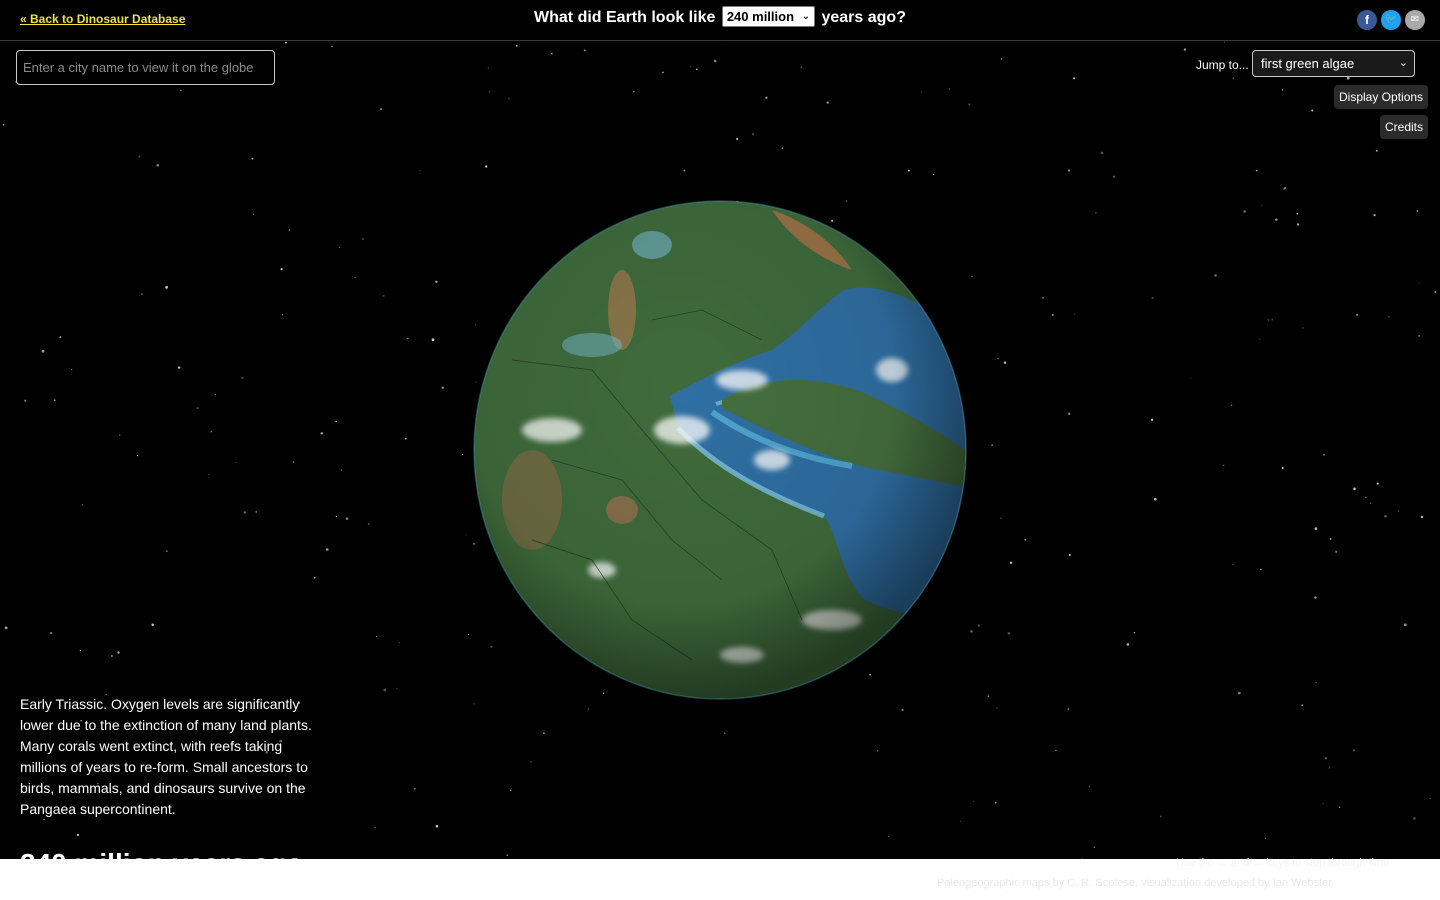 The height and width of the screenshot is (900, 1440). Describe the element at coordinates (625, 18) in the screenshot. I see `title-prefix: What did Earth look like` at that location.